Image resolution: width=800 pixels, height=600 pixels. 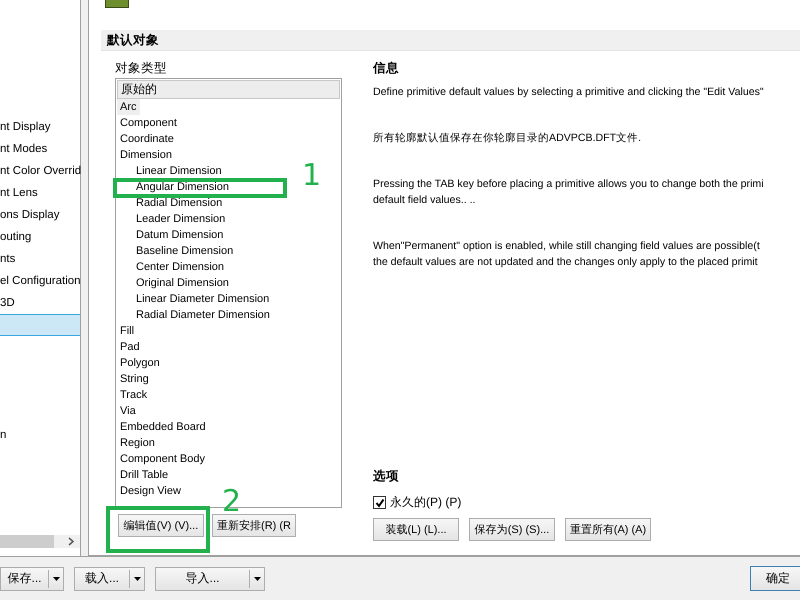 What do you see at coordinates (162, 459) in the screenshot?
I see `list-item: Component Body` at bounding box center [162, 459].